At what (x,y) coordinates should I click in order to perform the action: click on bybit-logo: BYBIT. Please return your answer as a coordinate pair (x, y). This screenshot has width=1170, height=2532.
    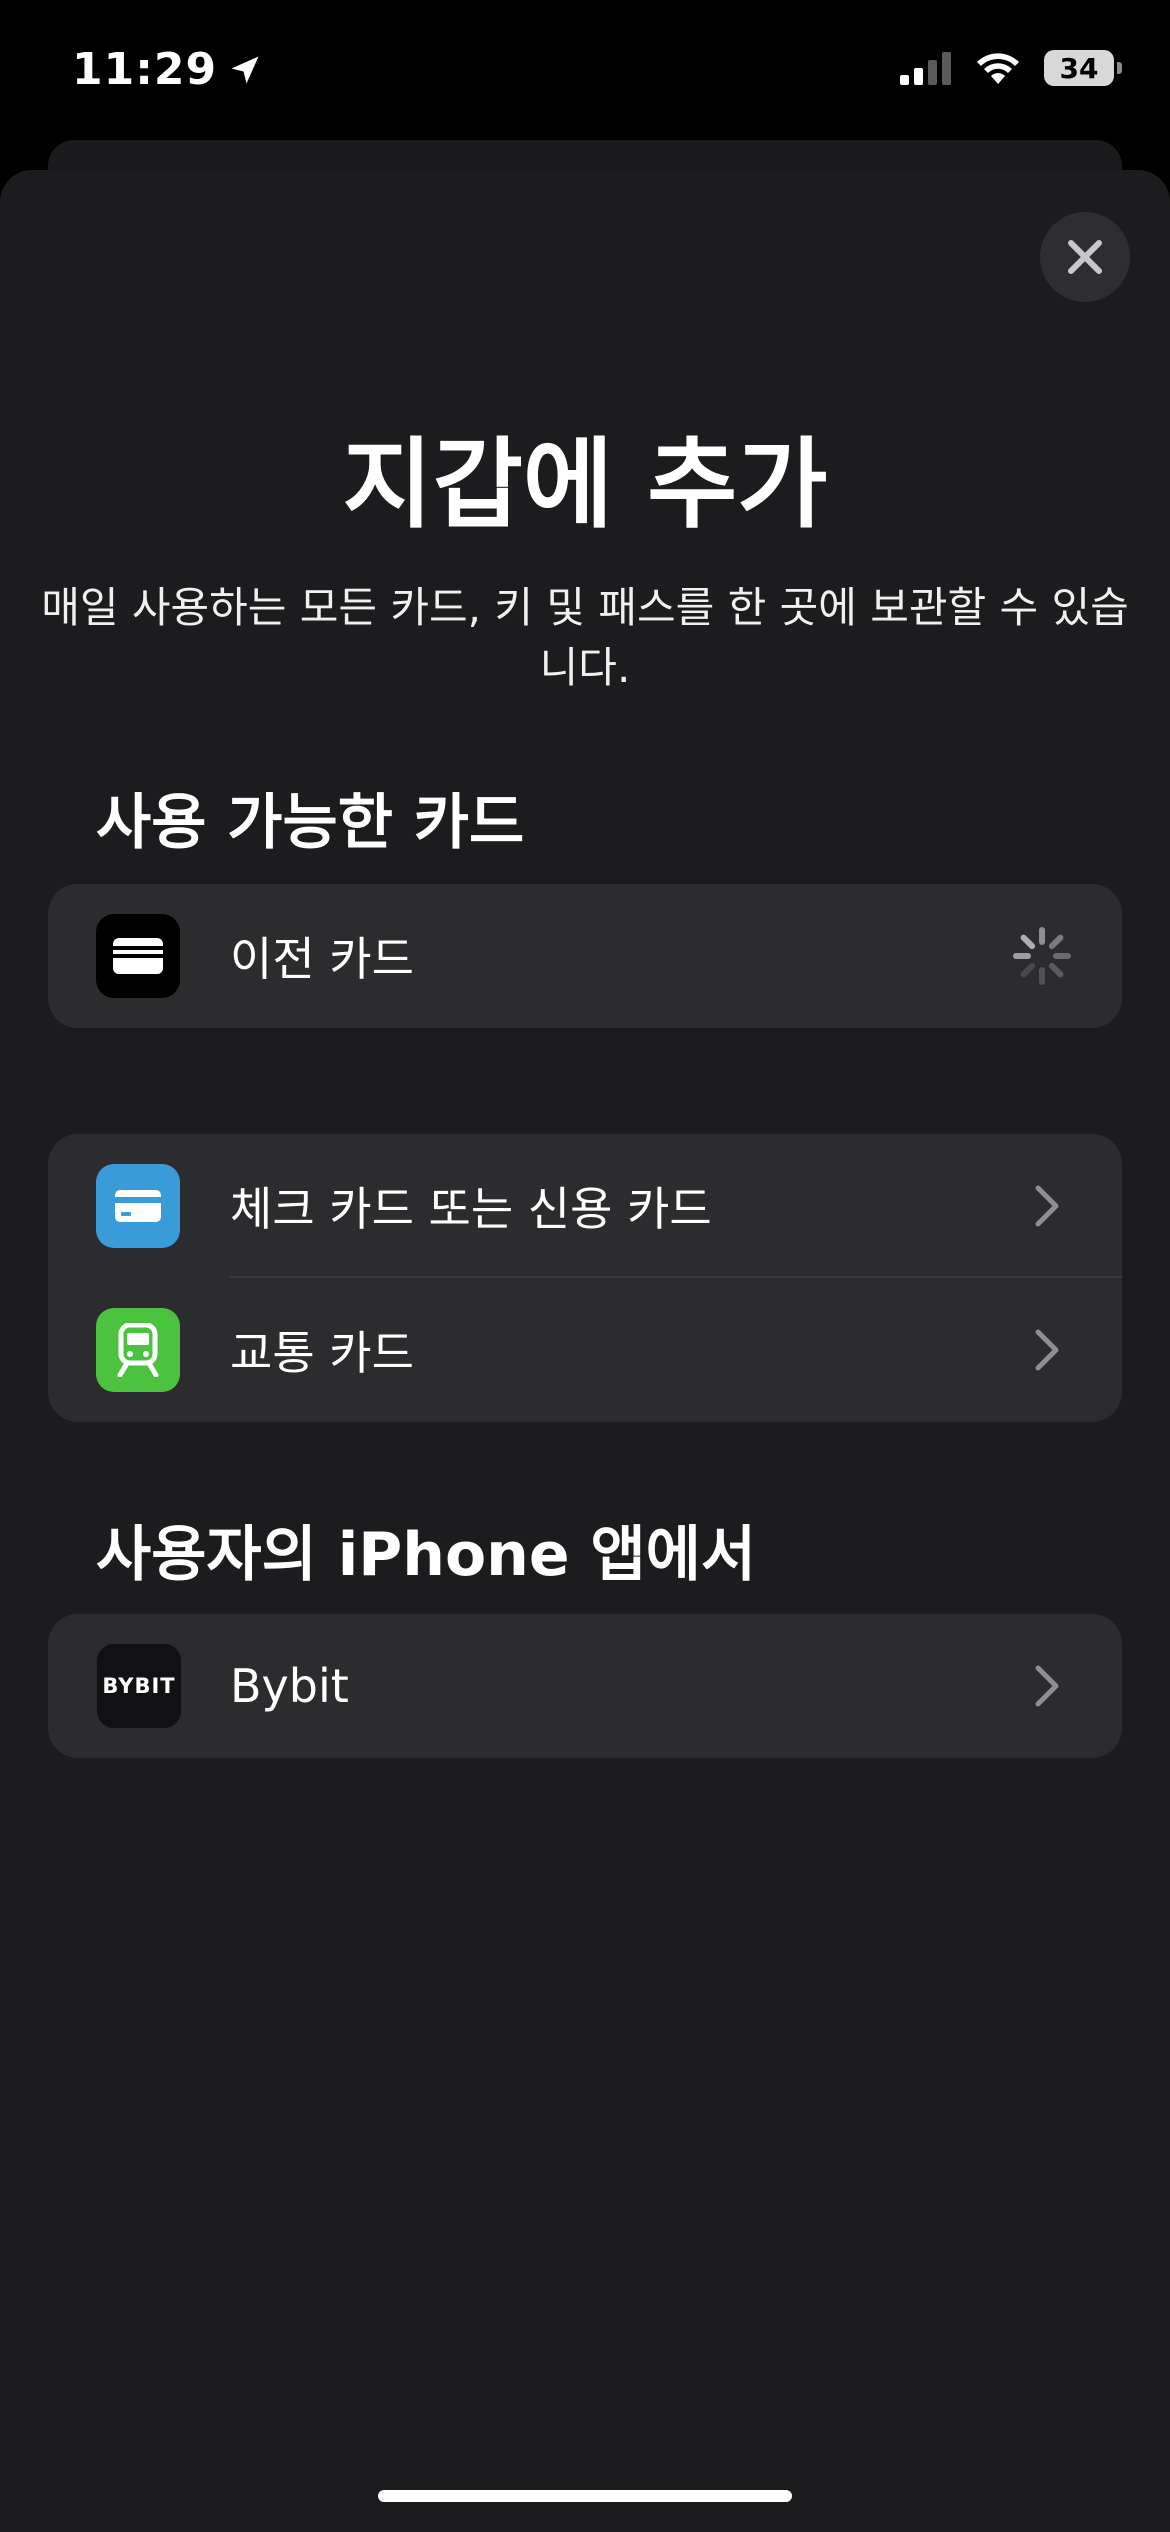
    Looking at the image, I should click on (139, 1686).